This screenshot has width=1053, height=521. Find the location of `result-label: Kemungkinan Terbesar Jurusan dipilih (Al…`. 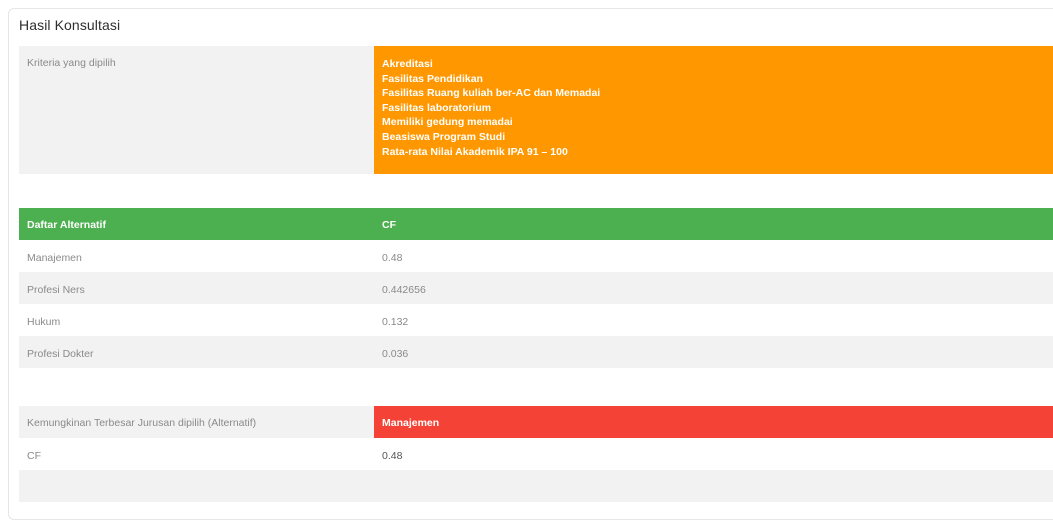

result-label: Kemungkinan Terbesar Jurusan dipilih (Al… is located at coordinates (196, 422).